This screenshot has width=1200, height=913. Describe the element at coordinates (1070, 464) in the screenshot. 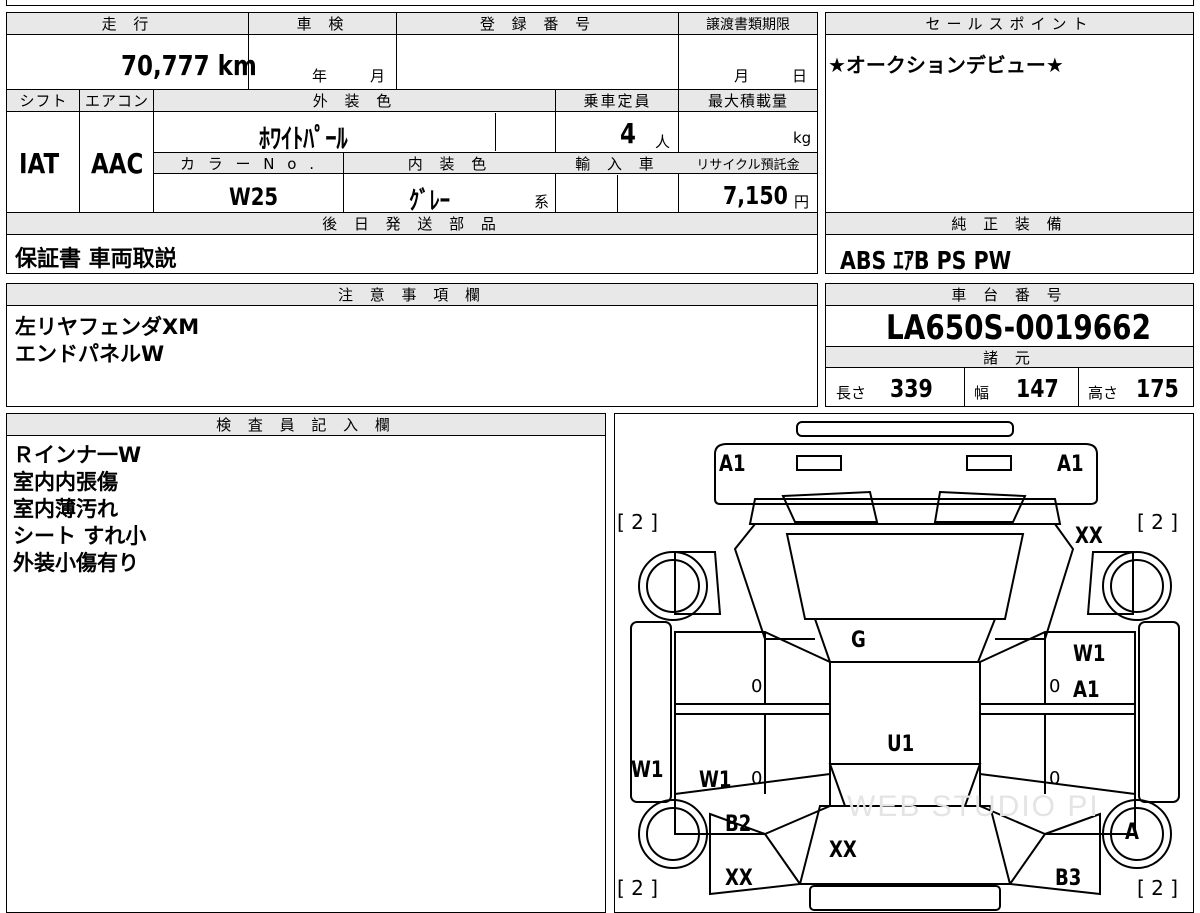

I see `label-a1-right: A1` at that location.